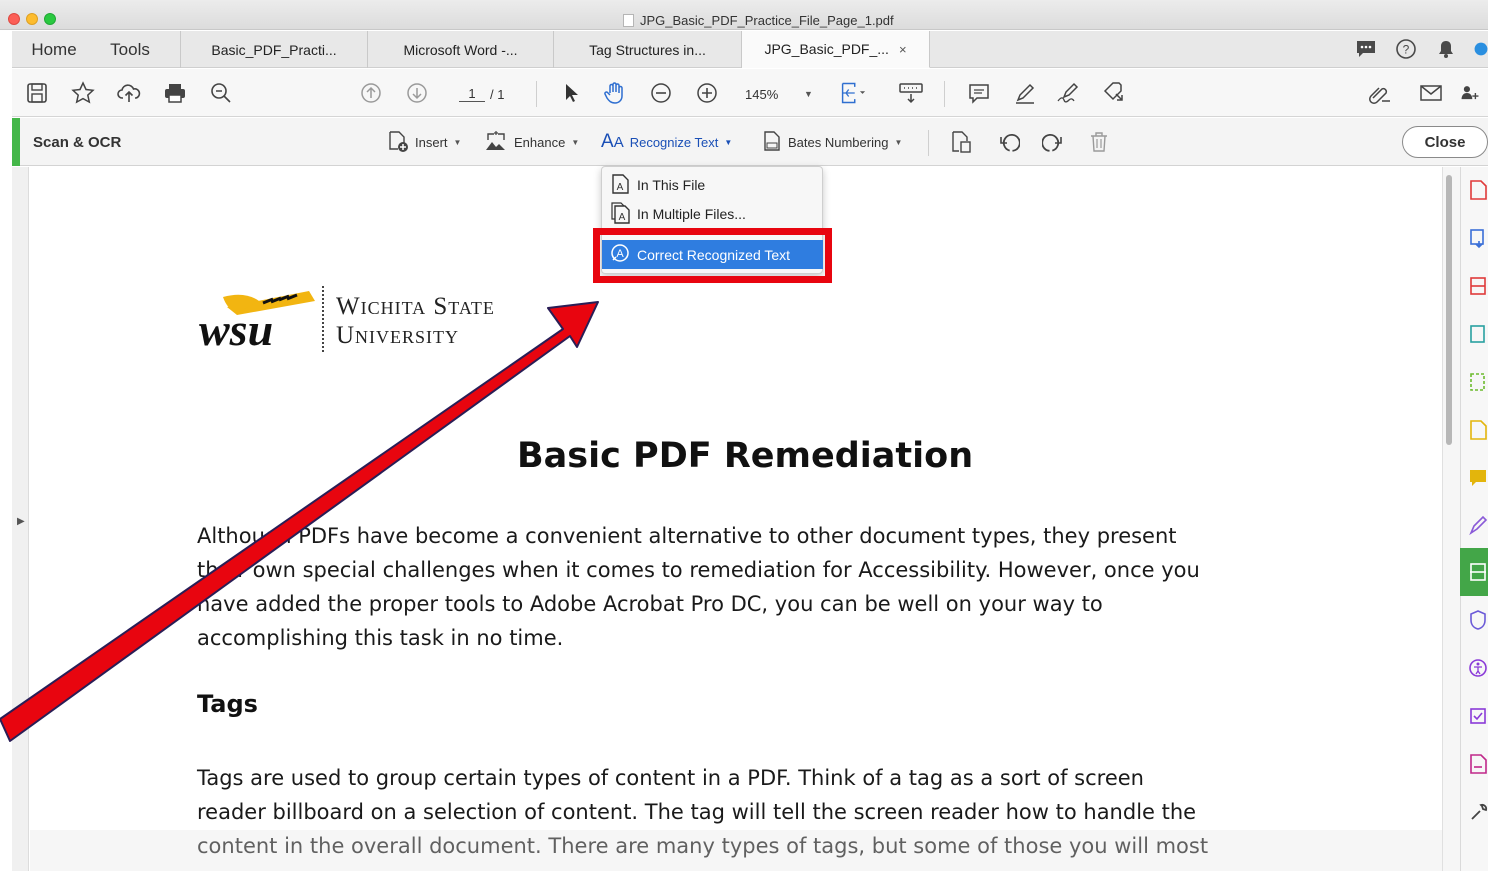 The image size is (1488, 871). I want to click on top-right-icons: ?, so click(1421, 49).